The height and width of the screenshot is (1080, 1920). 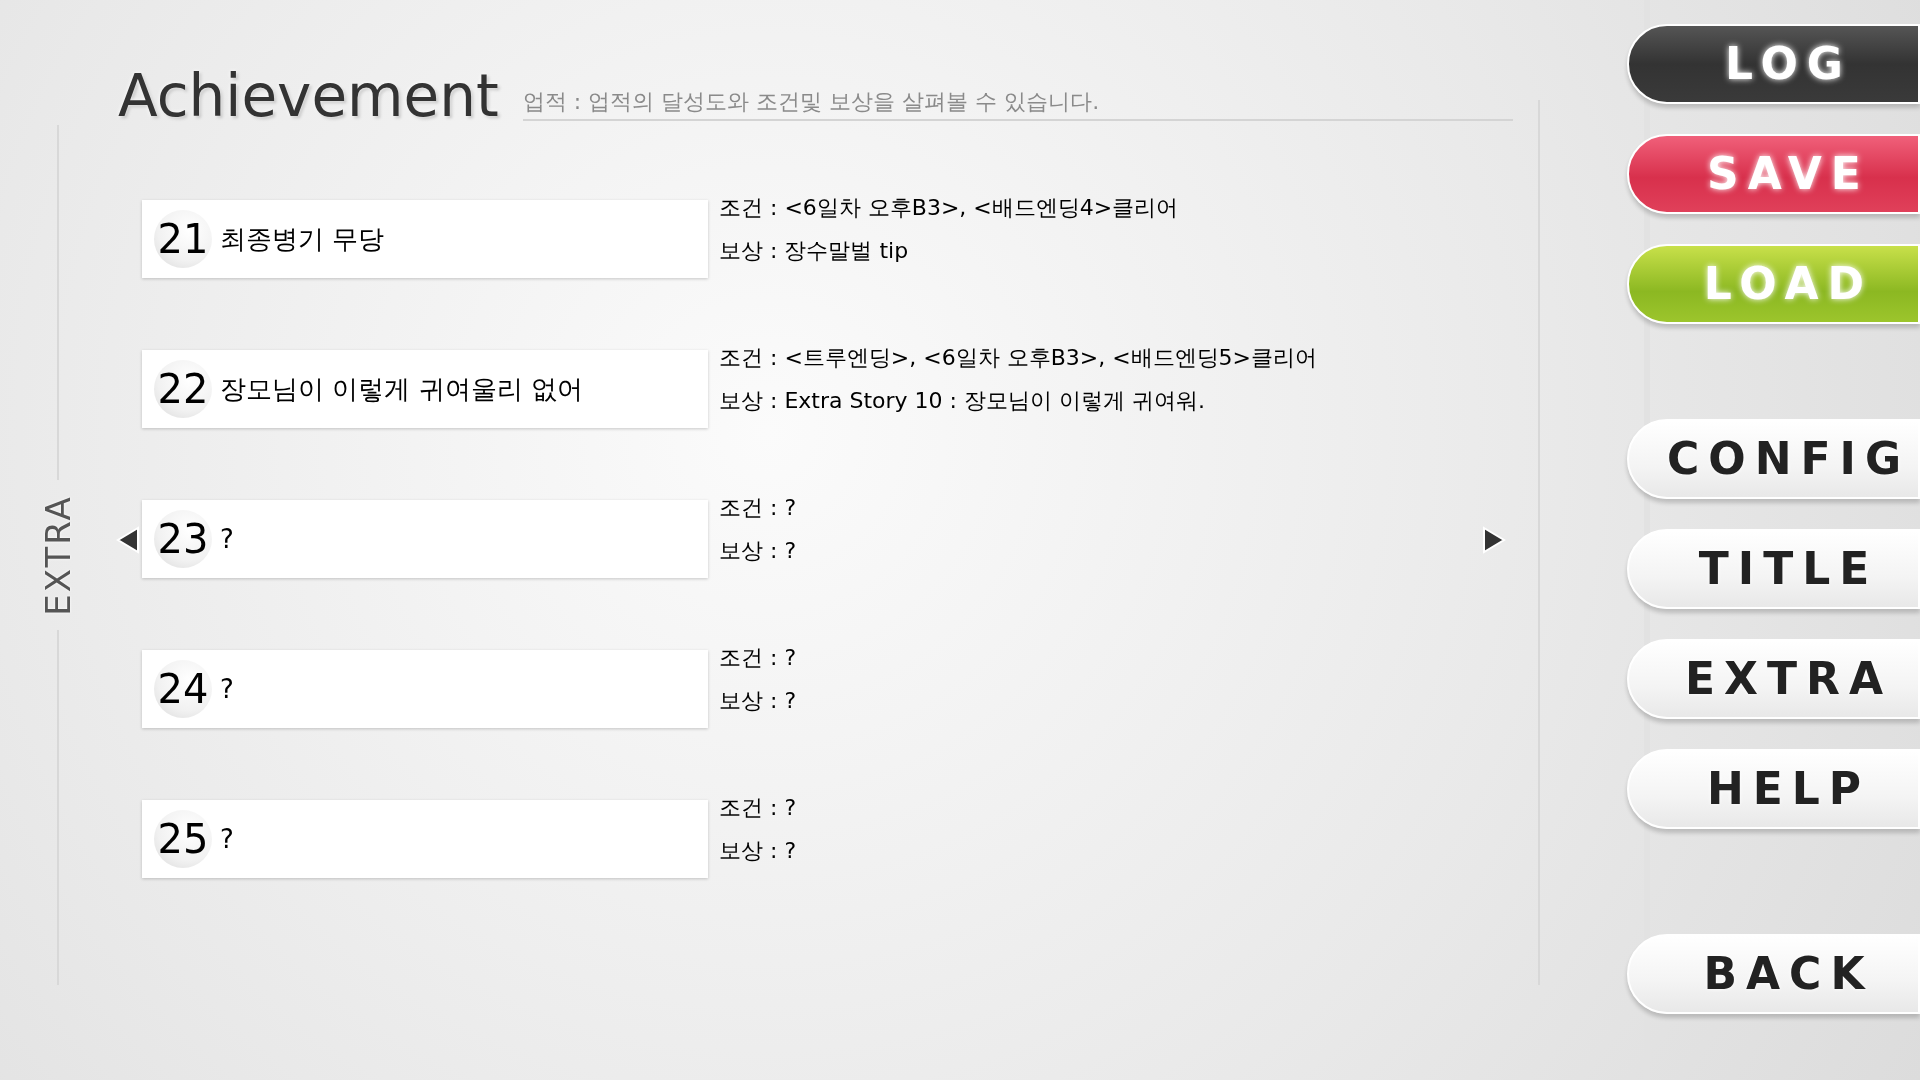 I want to click on condition-text: 조건 : <트루엔딩>, <6일차 오후B3>, <배드엔딩5>클리어, so click(x=1018, y=358).